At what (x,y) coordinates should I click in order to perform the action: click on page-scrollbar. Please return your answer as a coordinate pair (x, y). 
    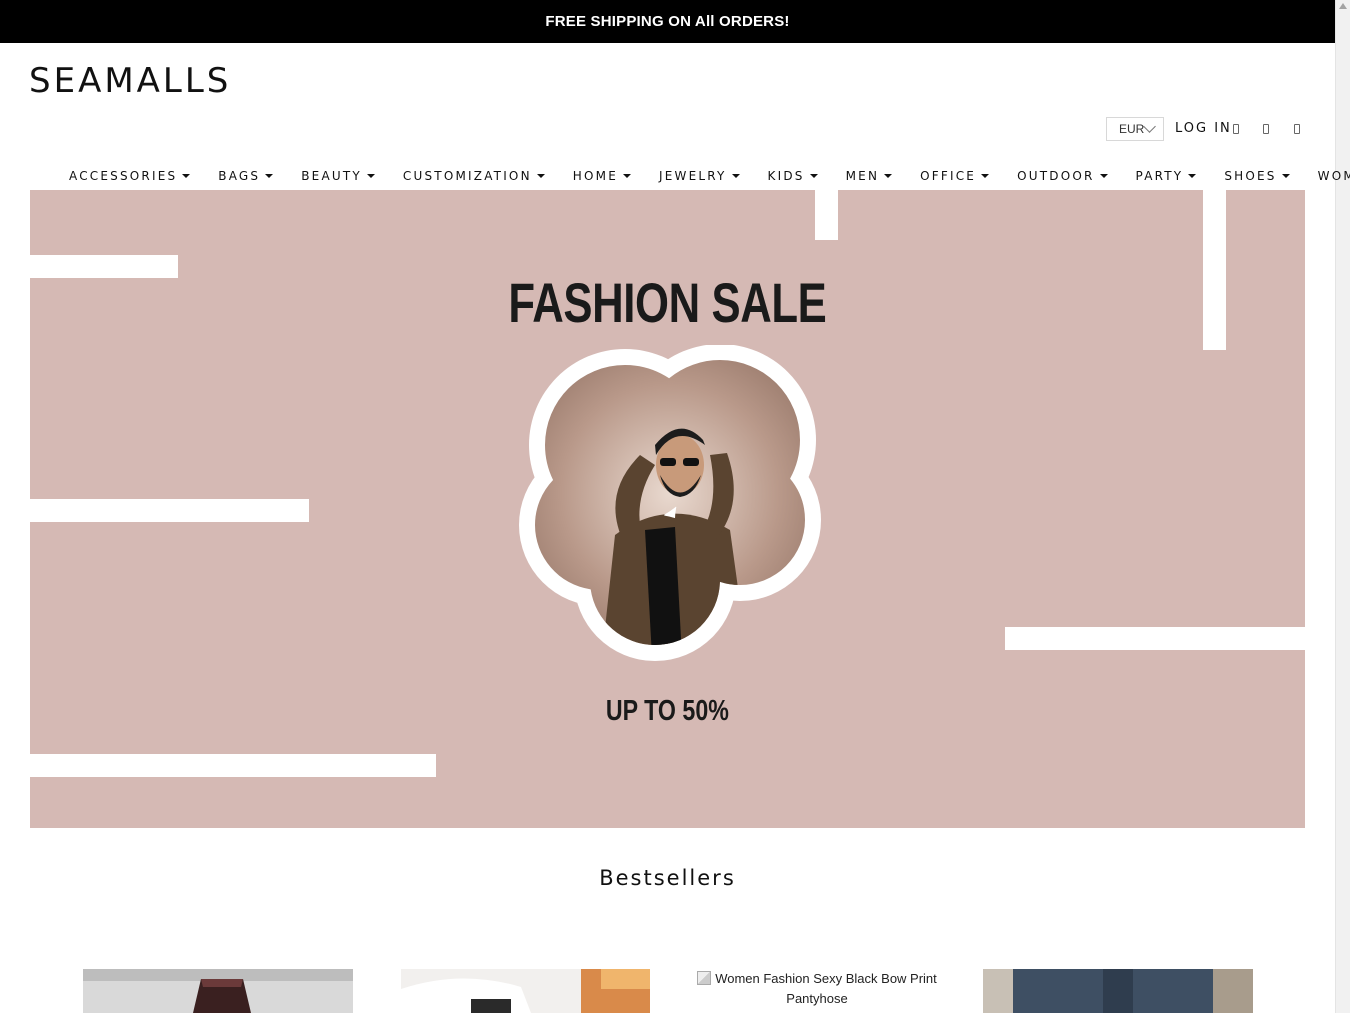
    Looking at the image, I should click on (1342, 506).